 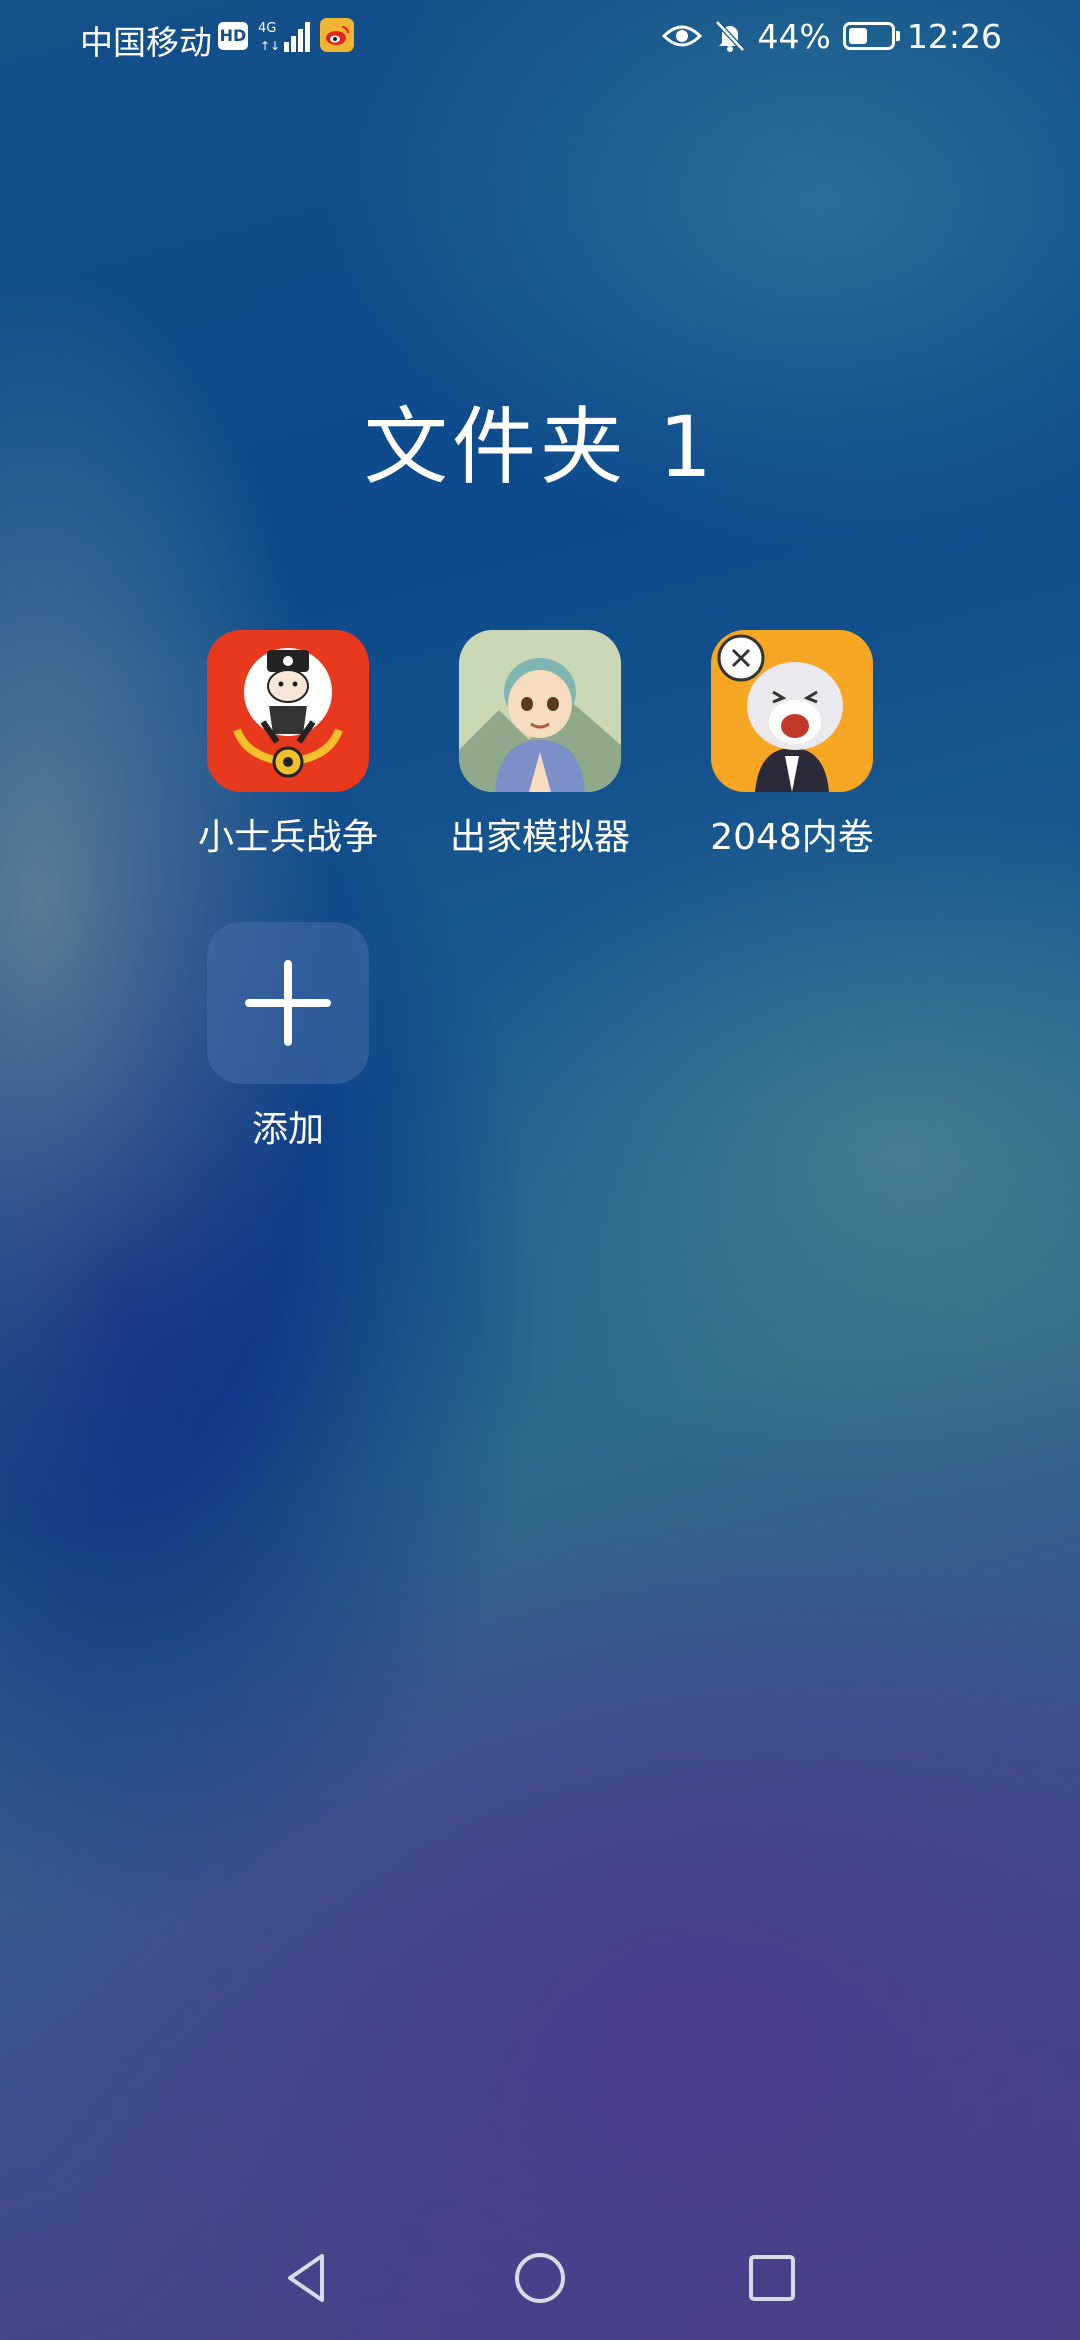 What do you see at coordinates (287, 837) in the screenshot?
I see `app-label: 小士兵战争` at bounding box center [287, 837].